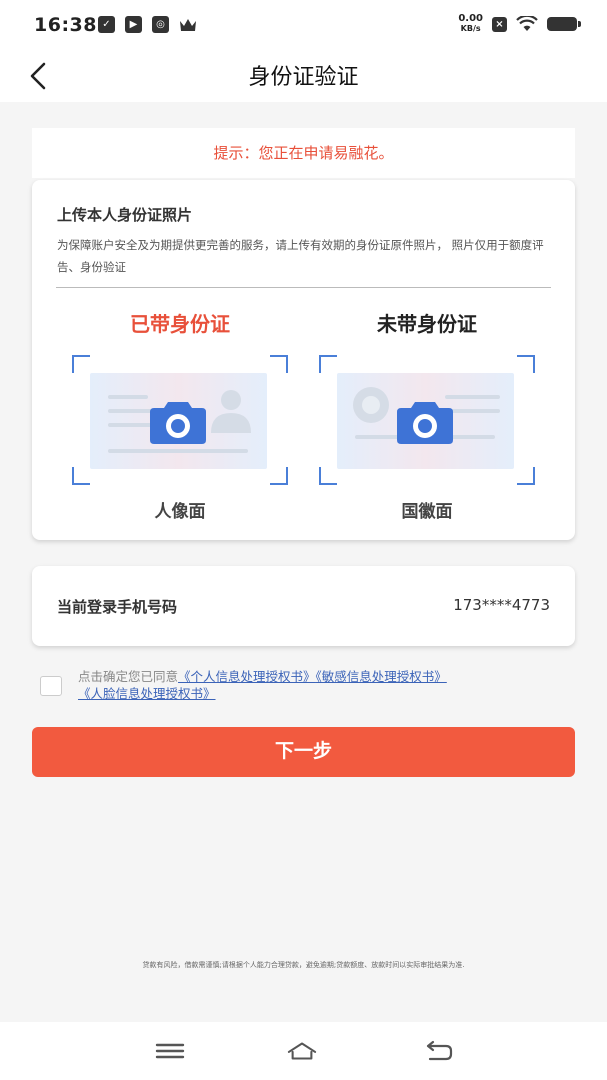 The width and height of the screenshot is (607, 1080). What do you see at coordinates (180, 512) in the screenshot?
I see `front-caption: 人像面` at bounding box center [180, 512].